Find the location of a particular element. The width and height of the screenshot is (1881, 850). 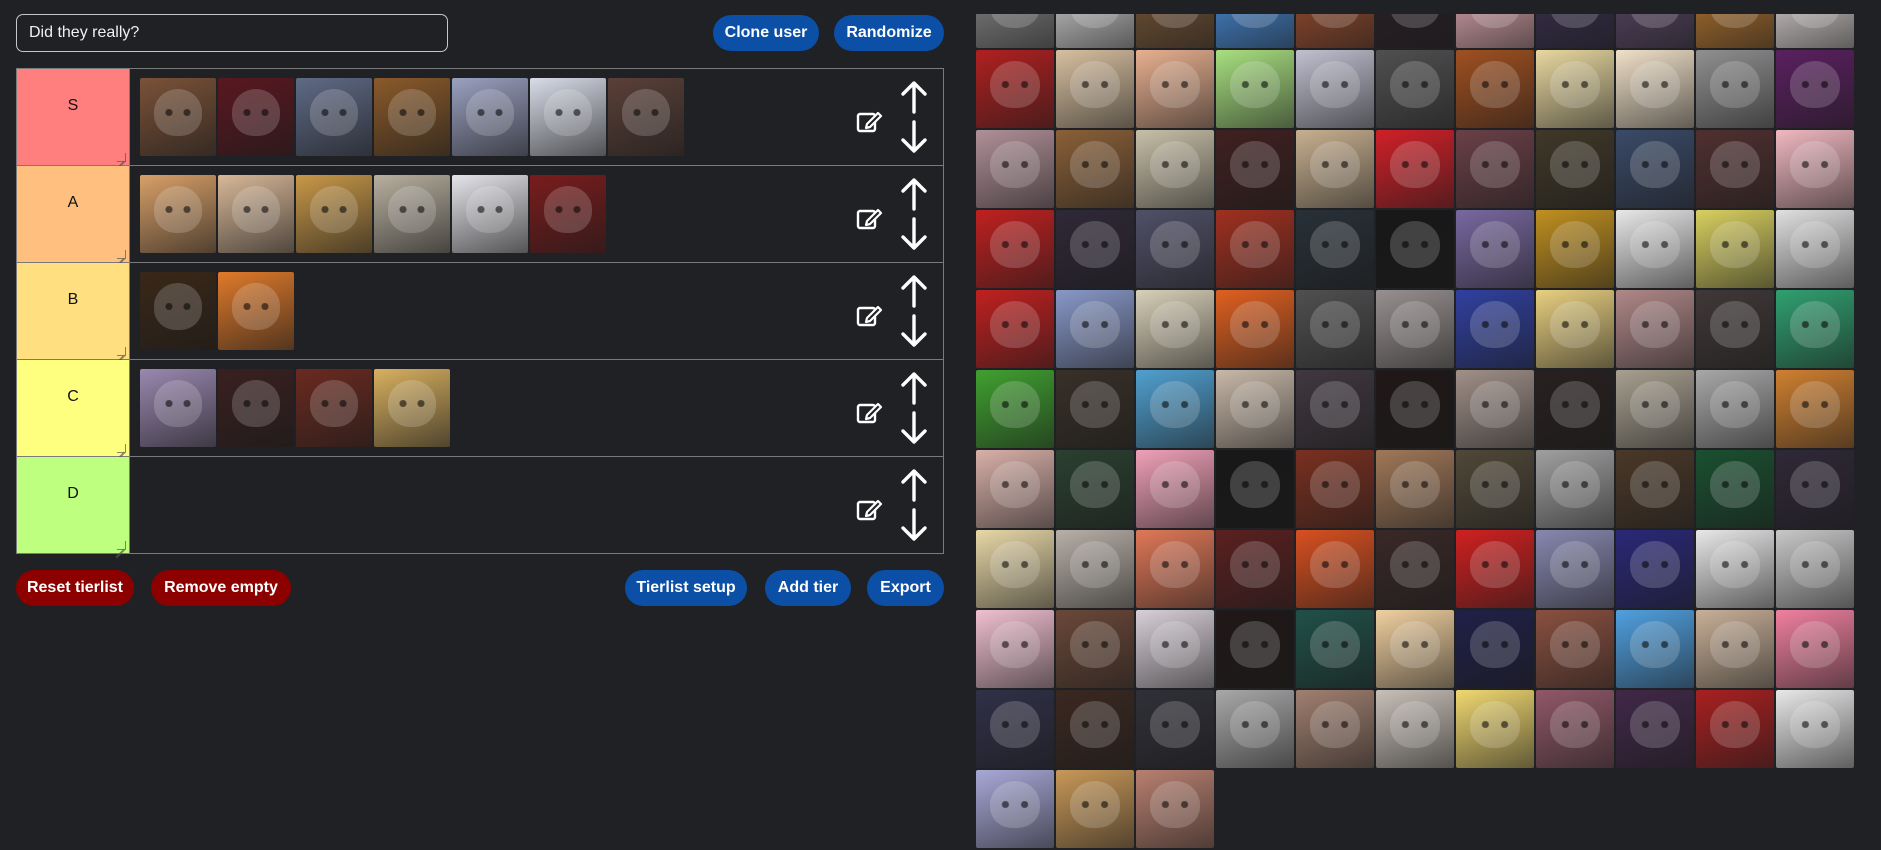

tier-label: D is located at coordinates (73, 505).